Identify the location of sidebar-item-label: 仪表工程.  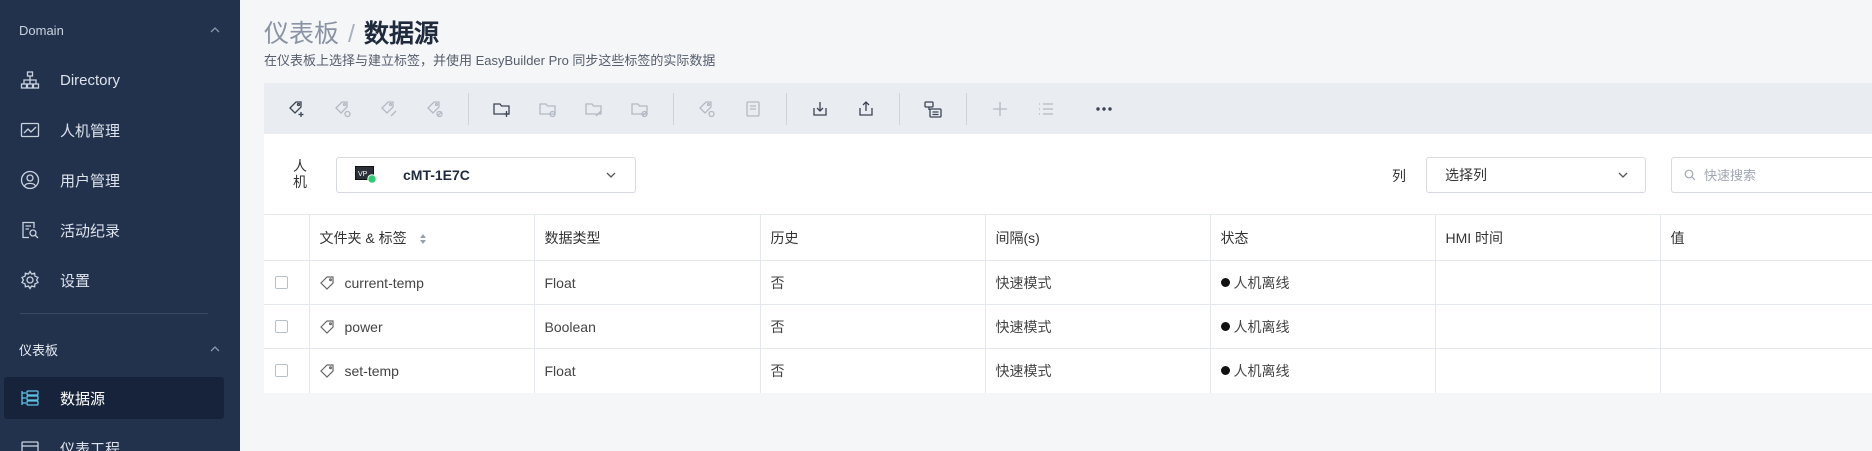
(90, 445).